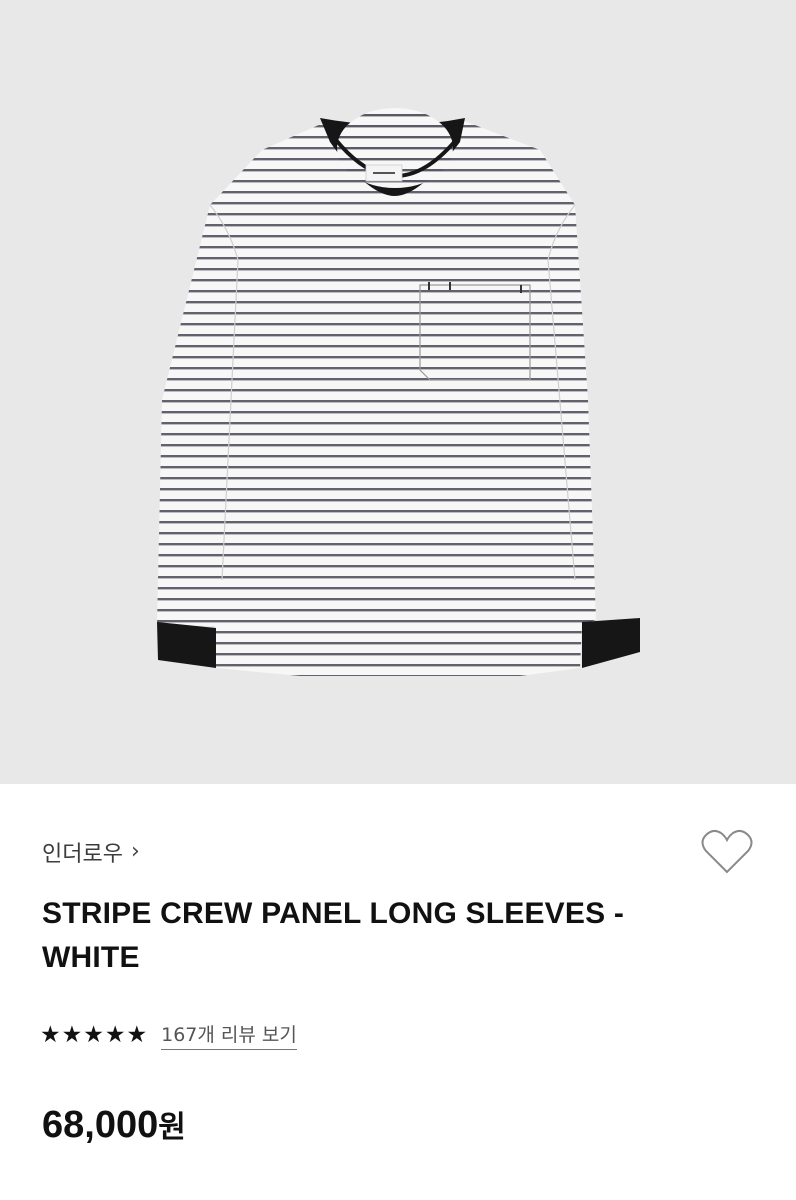  Describe the element at coordinates (333, 913) in the screenshot. I see `product-title-line-1: STRIPE CREW PANEL LONG SLEEVES -` at that location.